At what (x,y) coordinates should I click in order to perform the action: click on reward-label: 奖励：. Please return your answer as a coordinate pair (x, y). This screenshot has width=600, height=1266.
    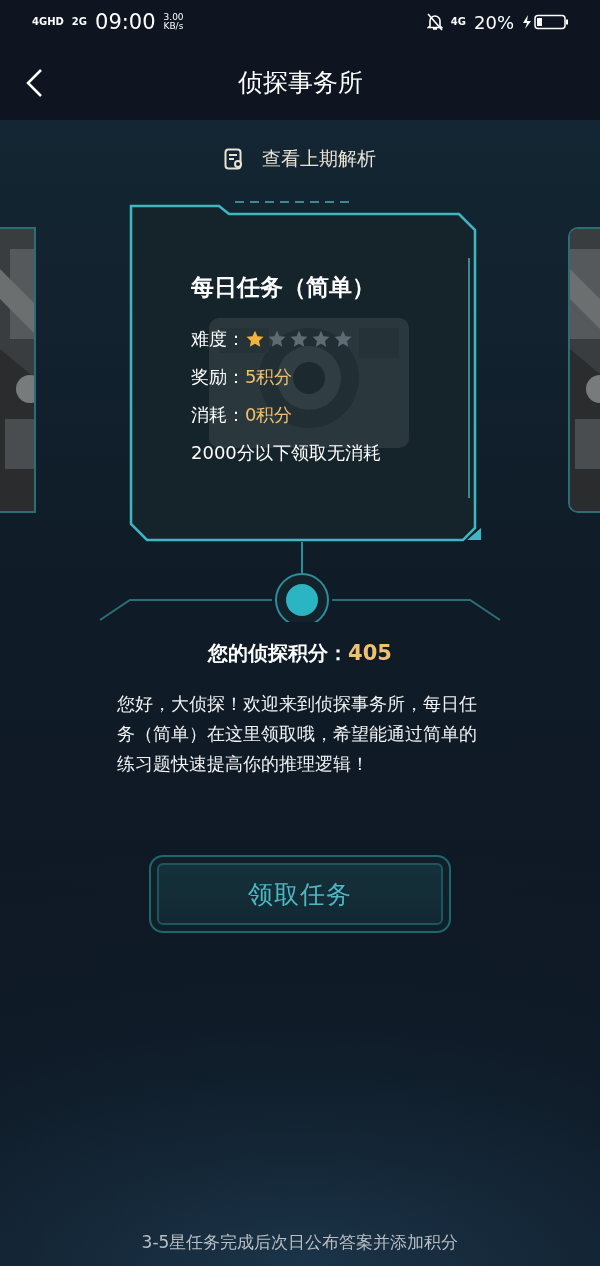
    Looking at the image, I should click on (218, 377).